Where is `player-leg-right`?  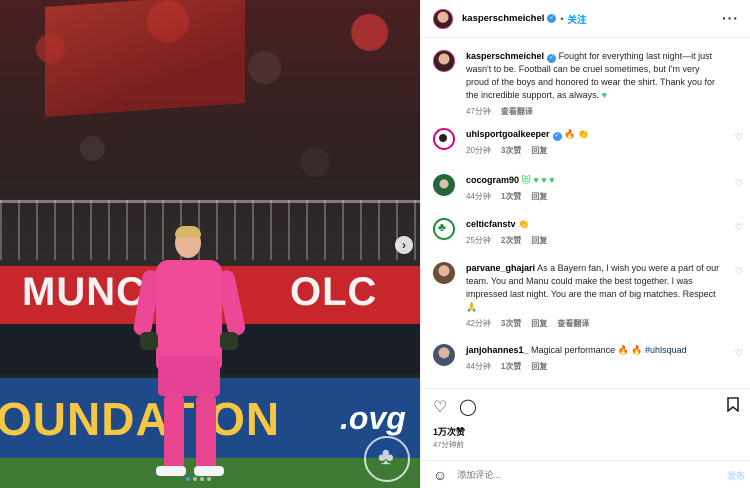 player-leg-right is located at coordinates (206, 432).